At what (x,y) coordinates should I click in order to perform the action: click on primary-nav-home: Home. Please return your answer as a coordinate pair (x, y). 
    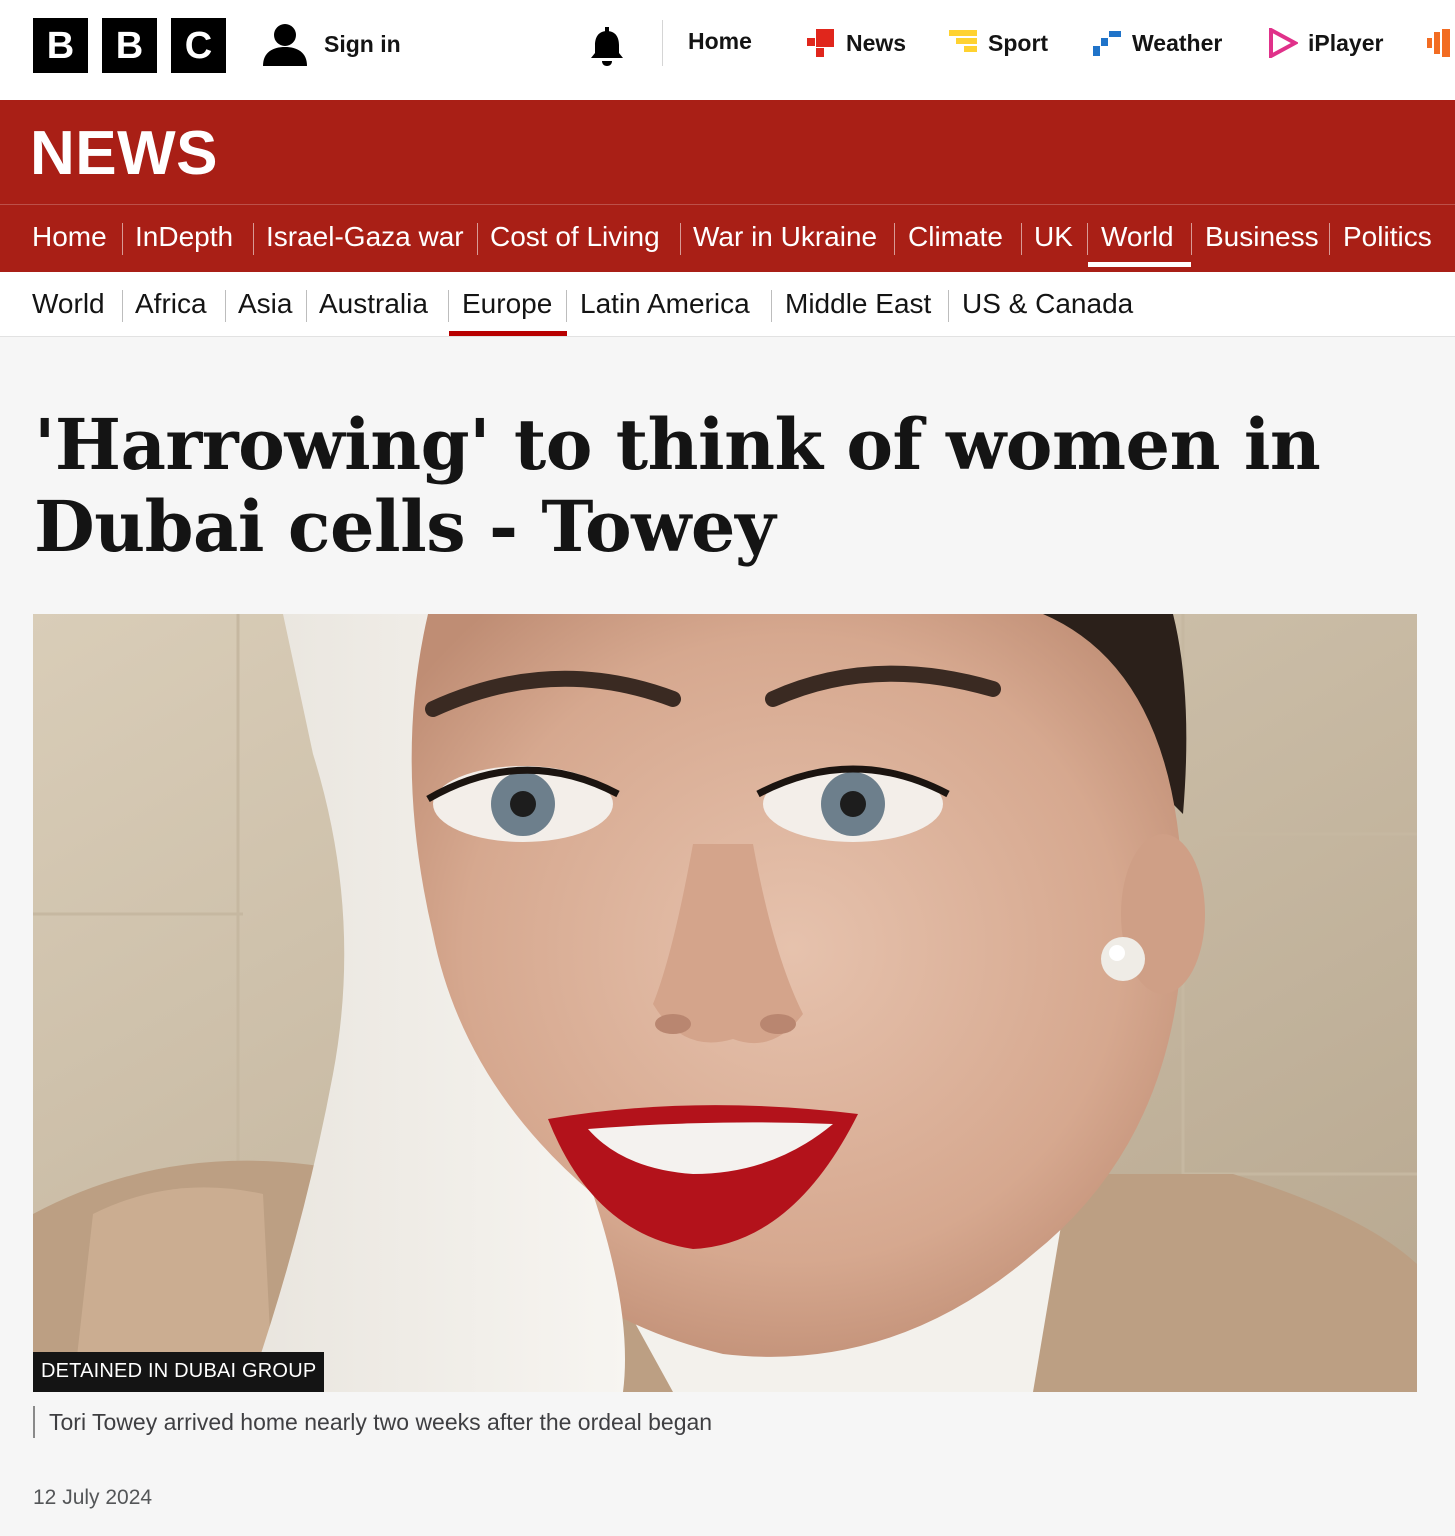
    Looking at the image, I should click on (69, 237).